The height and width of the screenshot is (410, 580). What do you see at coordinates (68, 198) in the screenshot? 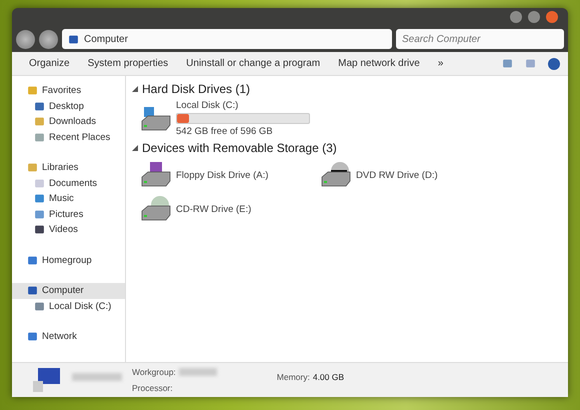
I see `sidebar-item: Music` at bounding box center [68, 198].